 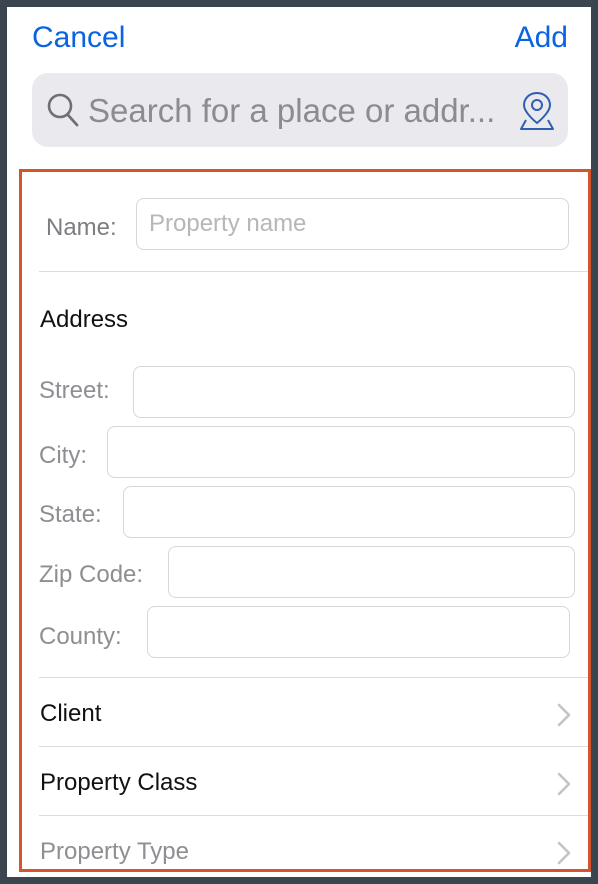 I want to click on property-class-label: Property Class, so click(x=119, y=782).